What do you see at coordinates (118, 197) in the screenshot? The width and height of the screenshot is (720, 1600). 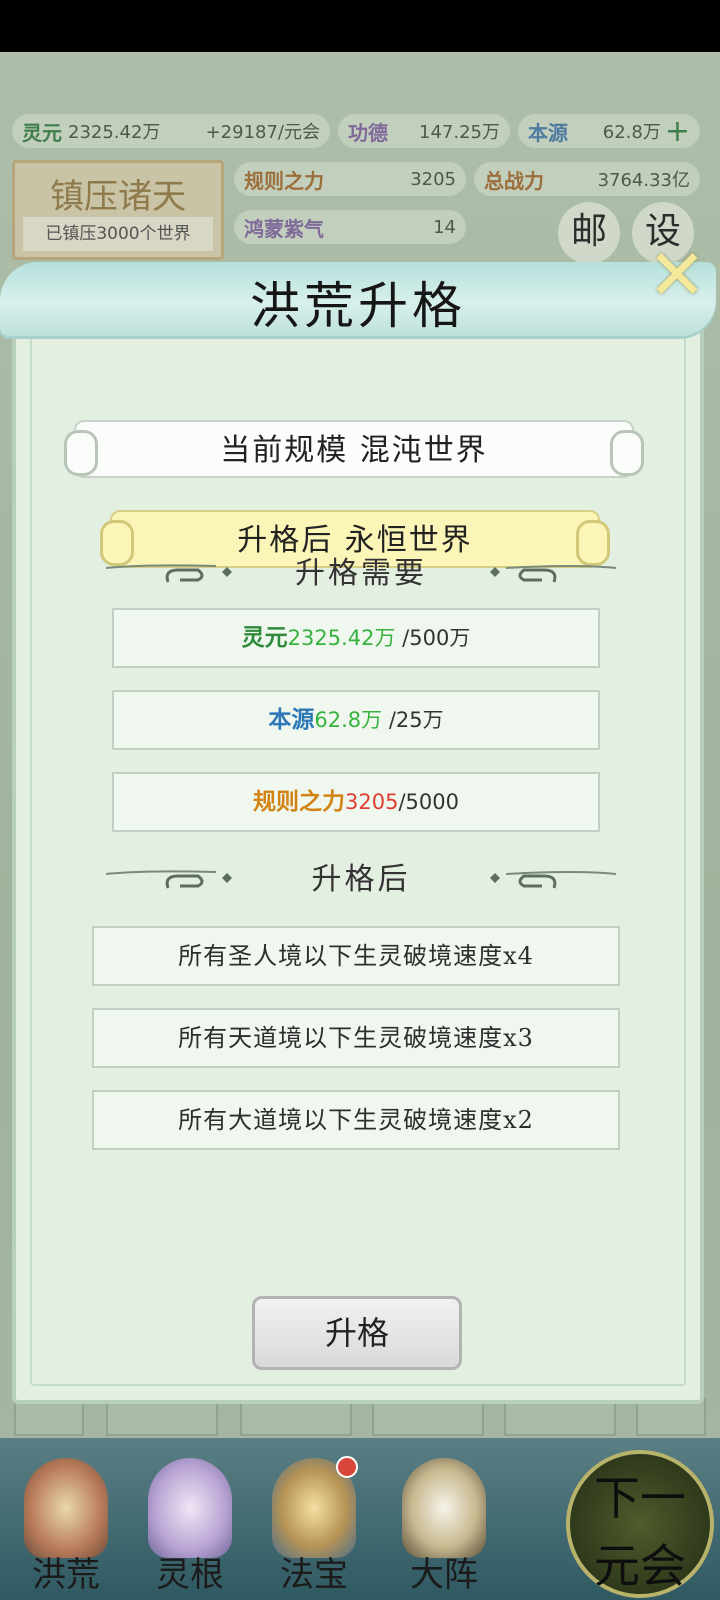 I see `plaque-title: 镇压诸天` at bounding box center [118, 197].